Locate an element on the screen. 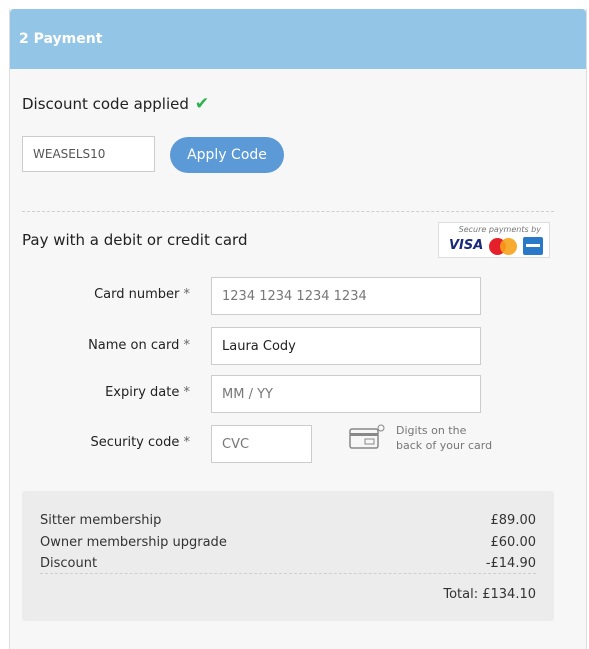 Image resolution: width=589 pixels, height=649 pixels. name-on-card-label: Name on card * is located at coordinates (139, 345).